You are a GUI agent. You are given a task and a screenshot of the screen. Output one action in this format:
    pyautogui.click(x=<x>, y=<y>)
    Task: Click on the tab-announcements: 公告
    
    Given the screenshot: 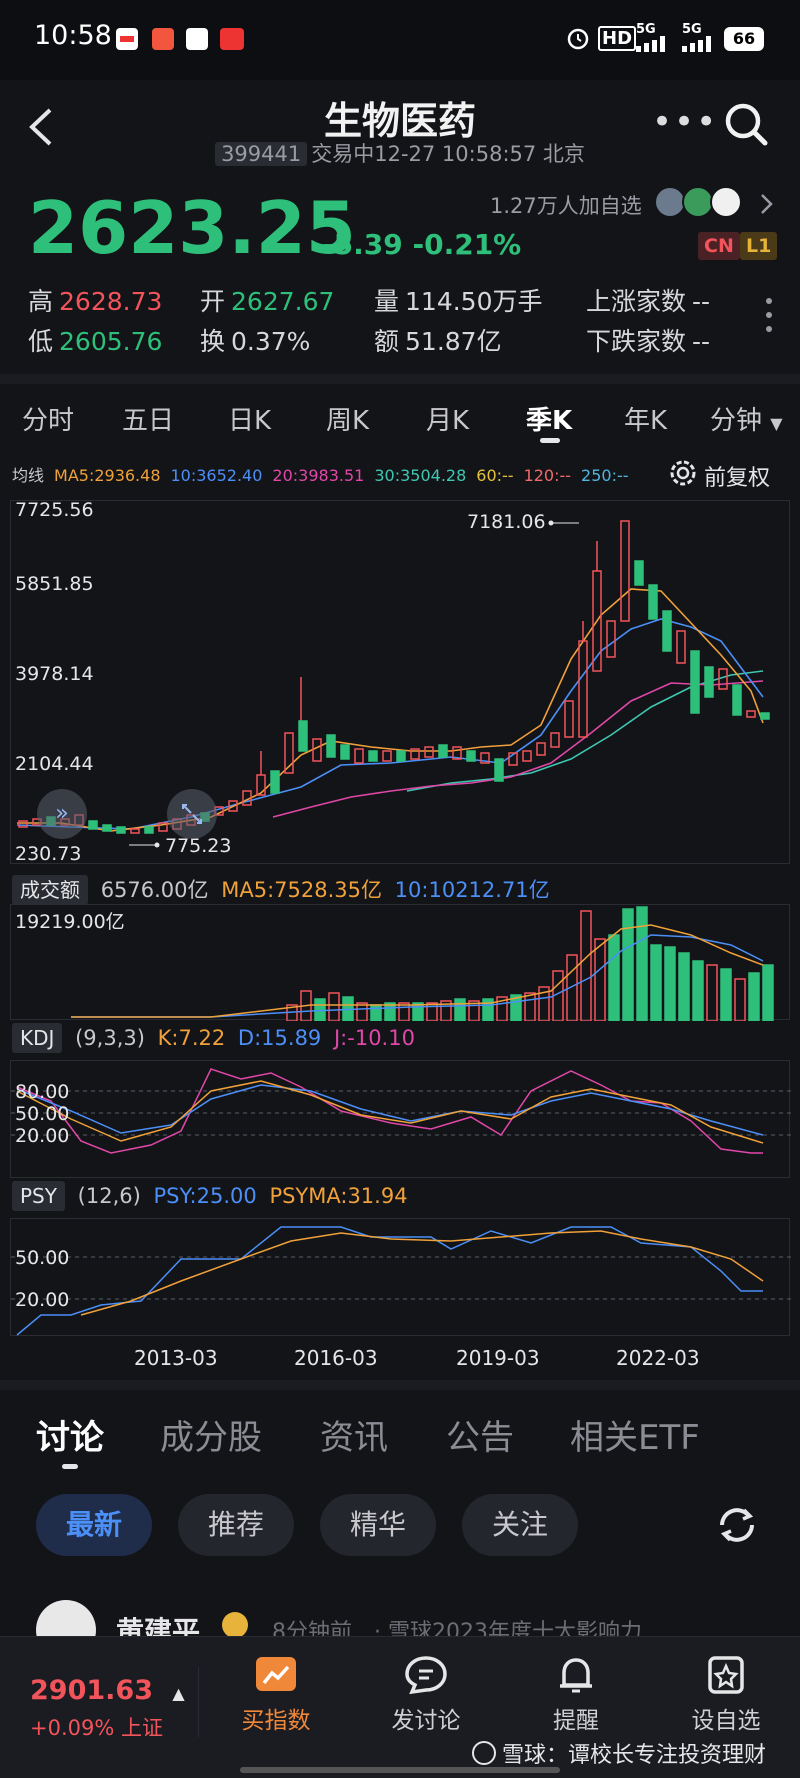 What is the action you would take?
    pyautogui.click(x=480, y=1434)
    